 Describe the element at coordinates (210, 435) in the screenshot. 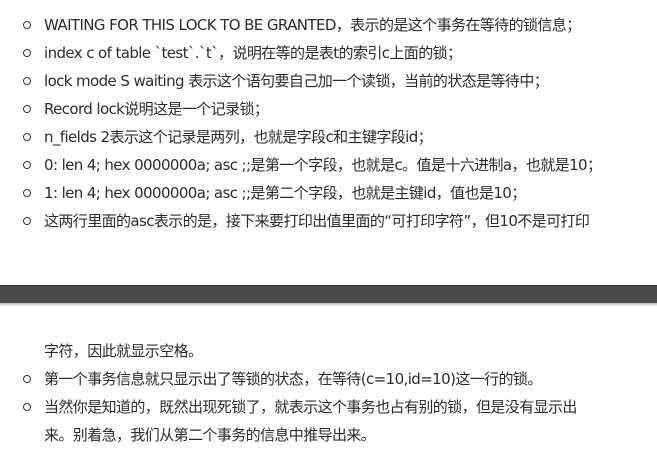

I see `list-item-text: 来。别着急，我们从第二个事务的信息中推导出来。` at that location.